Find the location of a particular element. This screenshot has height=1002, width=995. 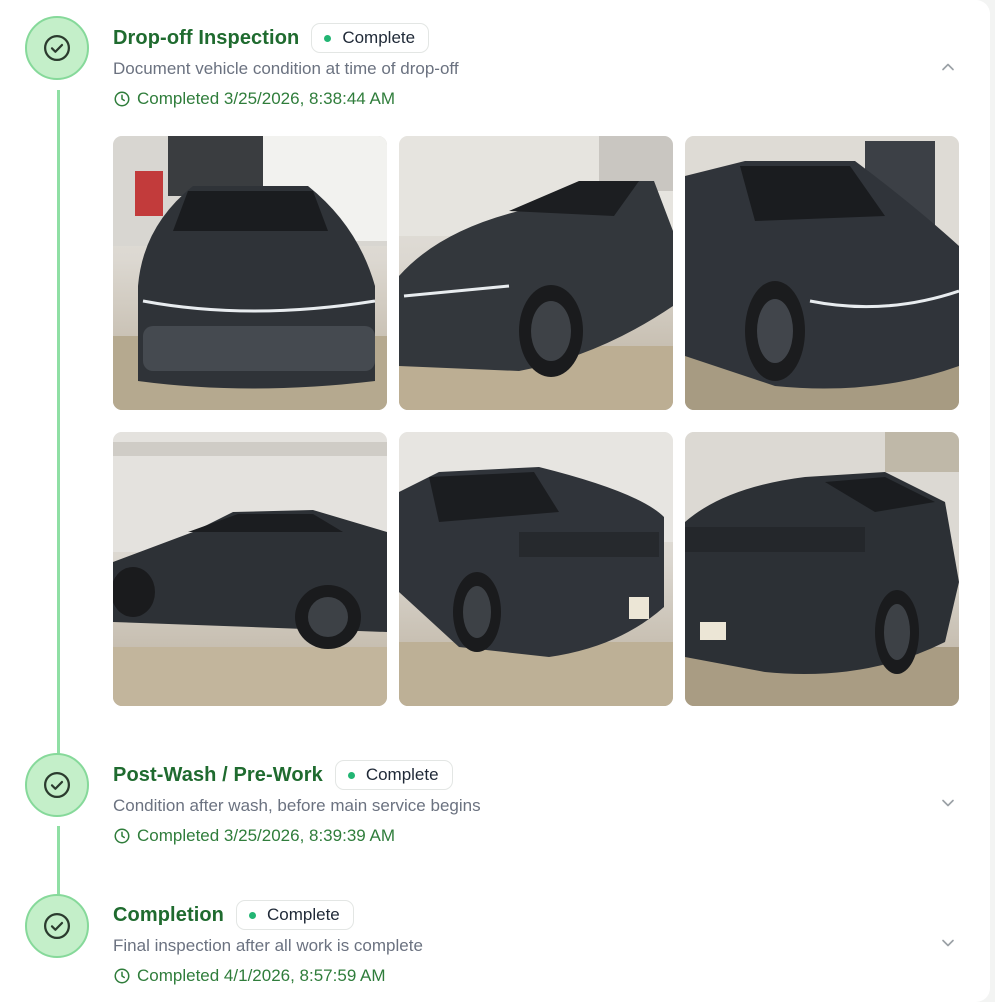

completed-text: Completed 3/25/2026, 8:39:39 AM is located at coordinates (266, 835).